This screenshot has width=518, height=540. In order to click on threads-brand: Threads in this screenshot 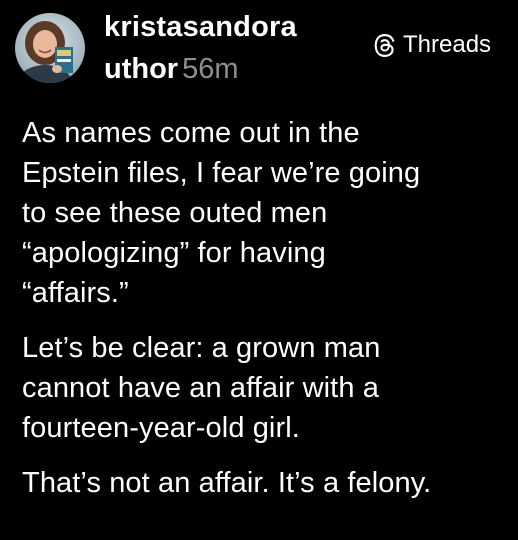, I will do `click(431, 45)`.